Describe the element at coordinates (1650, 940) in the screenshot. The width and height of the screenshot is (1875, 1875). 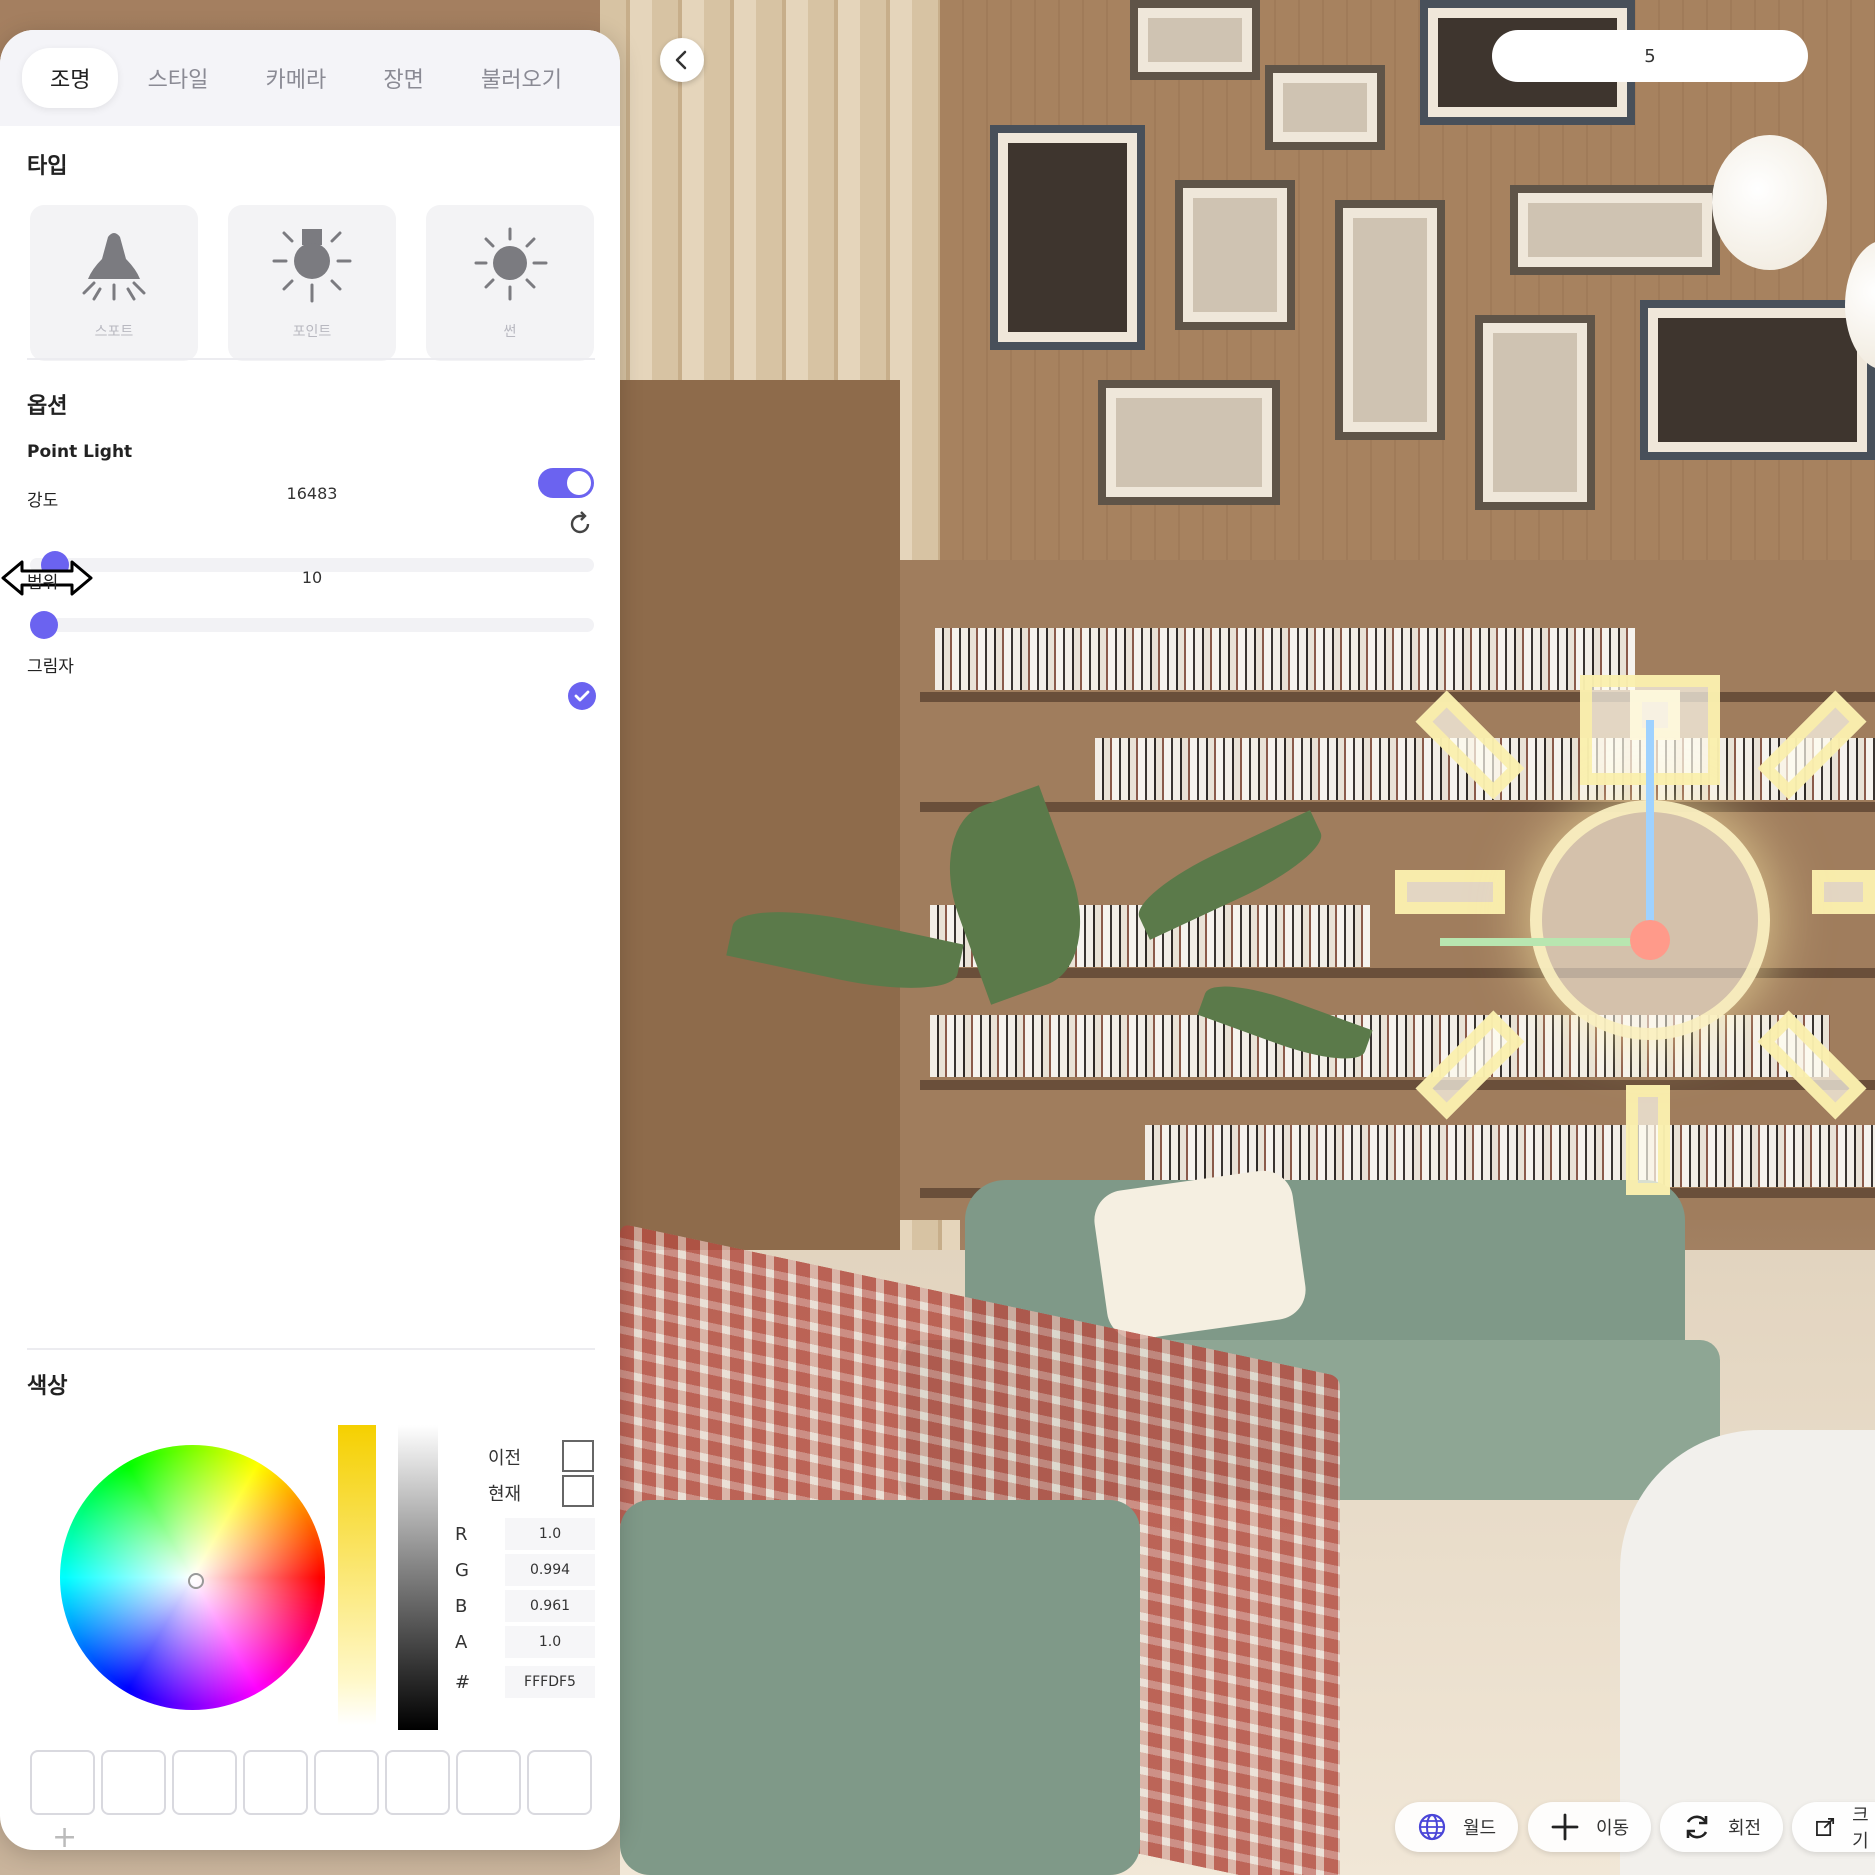
I see `transform-origin` at that location.